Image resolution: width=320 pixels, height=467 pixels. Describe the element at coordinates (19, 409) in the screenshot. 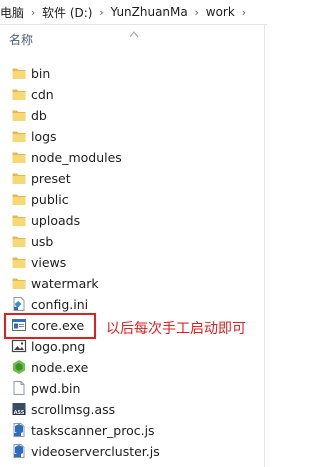

I see `ass-file-icon: ASS` at that location.